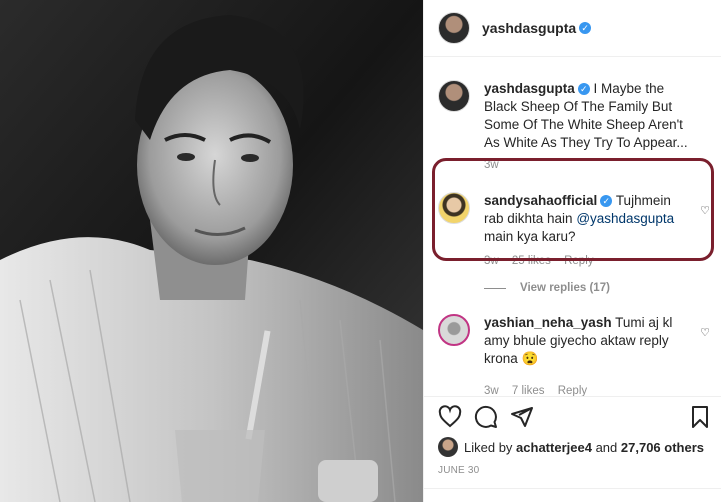 This screenshot has width=721, height=502. I want to click on comment-mention: @yashdasgupta, so click(625, 218).